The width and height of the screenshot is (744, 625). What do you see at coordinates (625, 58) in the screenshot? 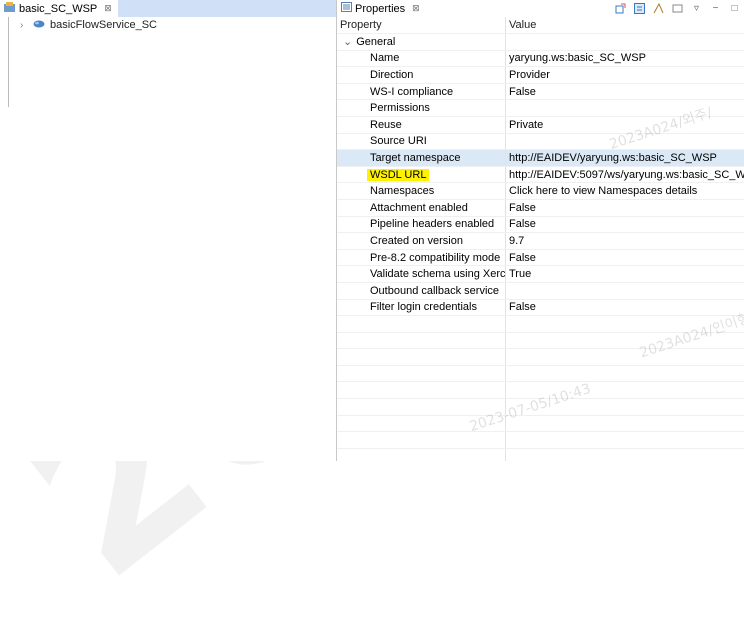
I see `value-cell: yaryung.ws:basic_SC_WSP` at bounding box center [625, 58].